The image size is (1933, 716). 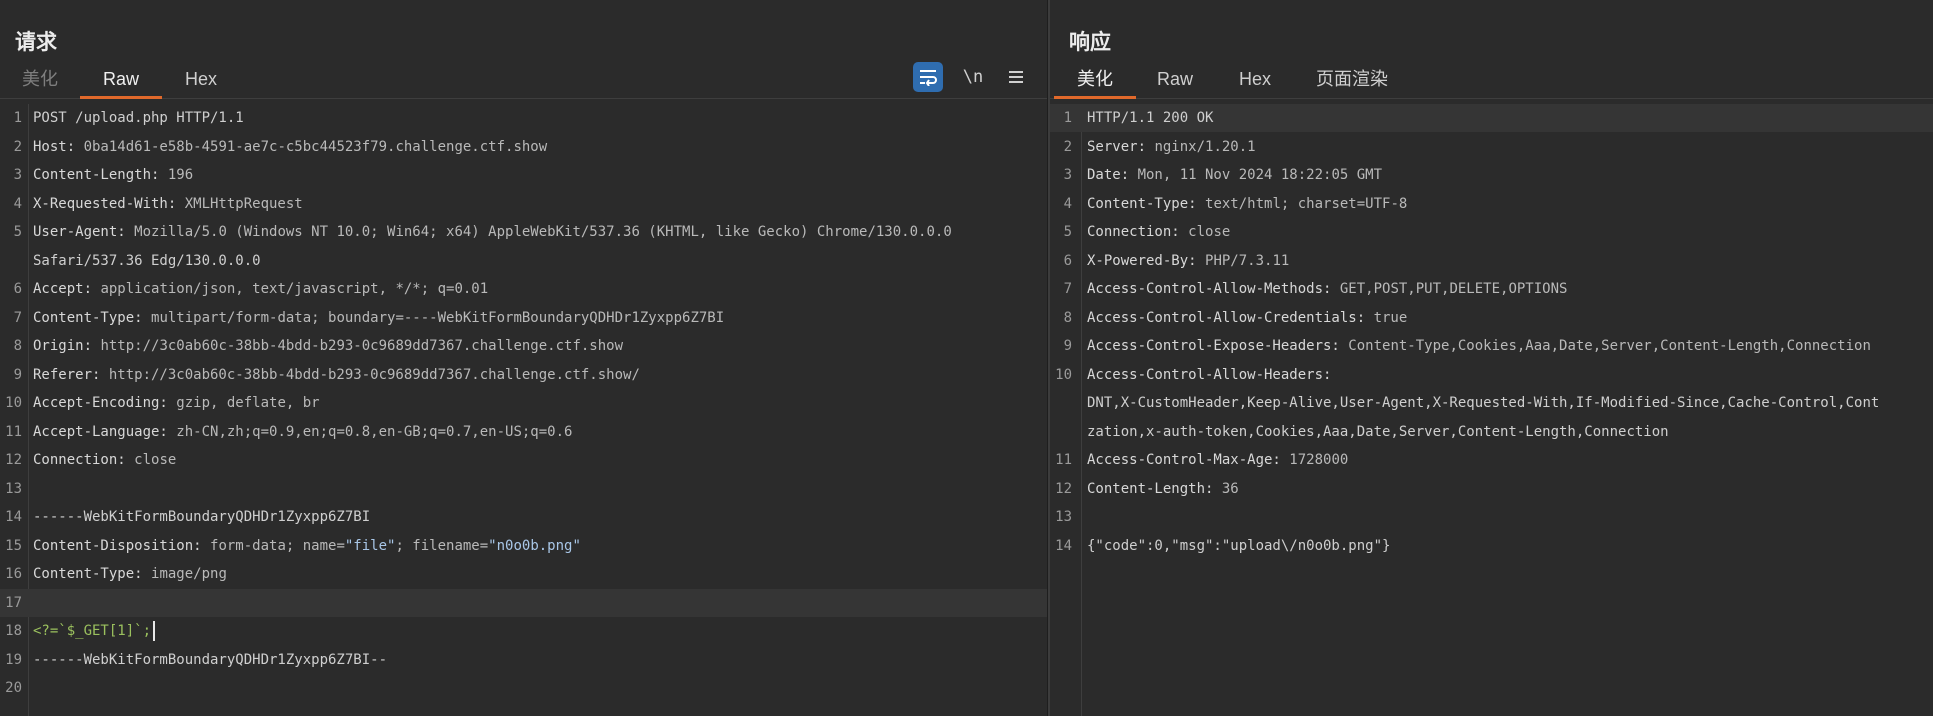 I want to click on hamburger-menu-icon, so click(x=1016, y=77).